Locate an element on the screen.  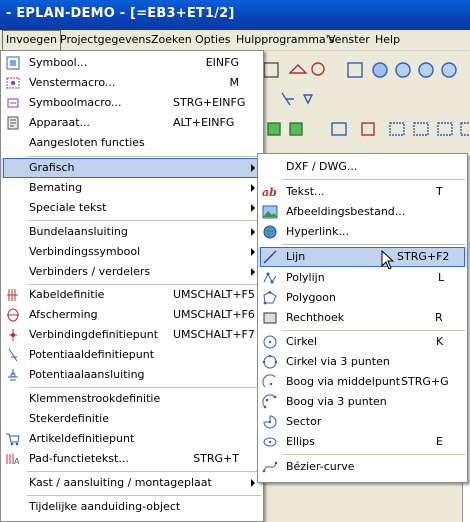
menu-item-klemmenstrookdefinitie: Klemmenstrookdefinitie is located at coordinates (132, 399).